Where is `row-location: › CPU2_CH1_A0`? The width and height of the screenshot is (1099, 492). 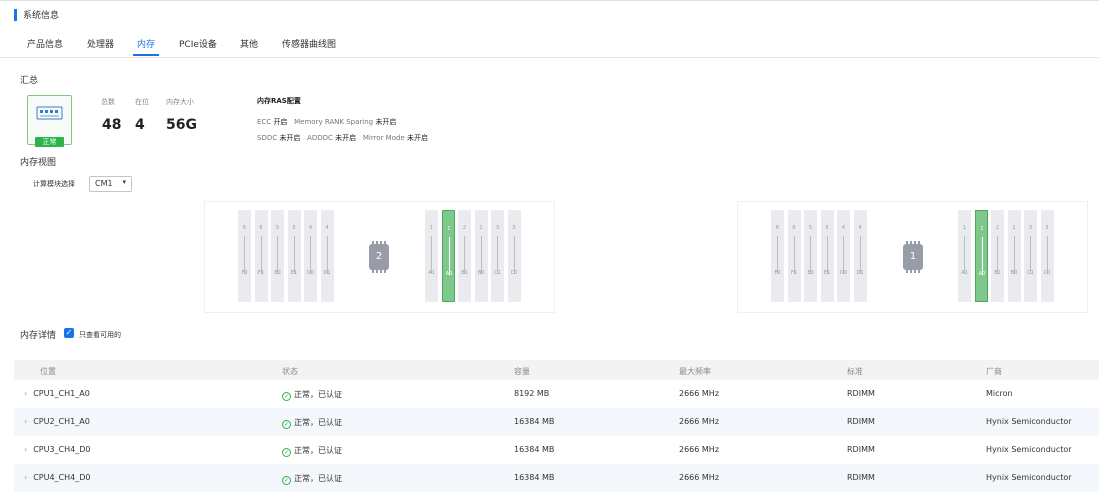
row-location: › CPU2_CH1_A0 is located at coordinates (57, 421).